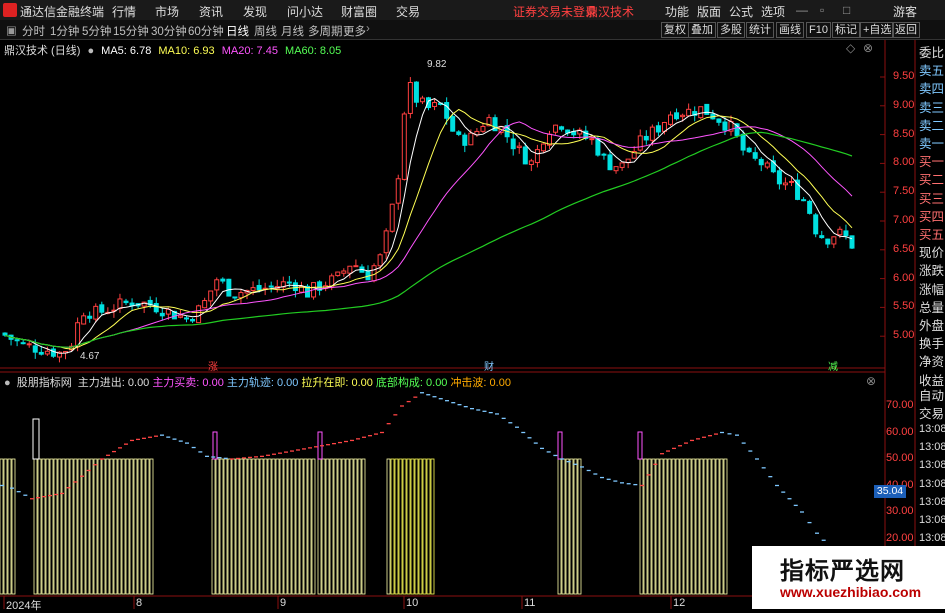 The height and width of the screenshot is (613, 945). I want to click on event-finance-marker: 财, so click(489, 365).